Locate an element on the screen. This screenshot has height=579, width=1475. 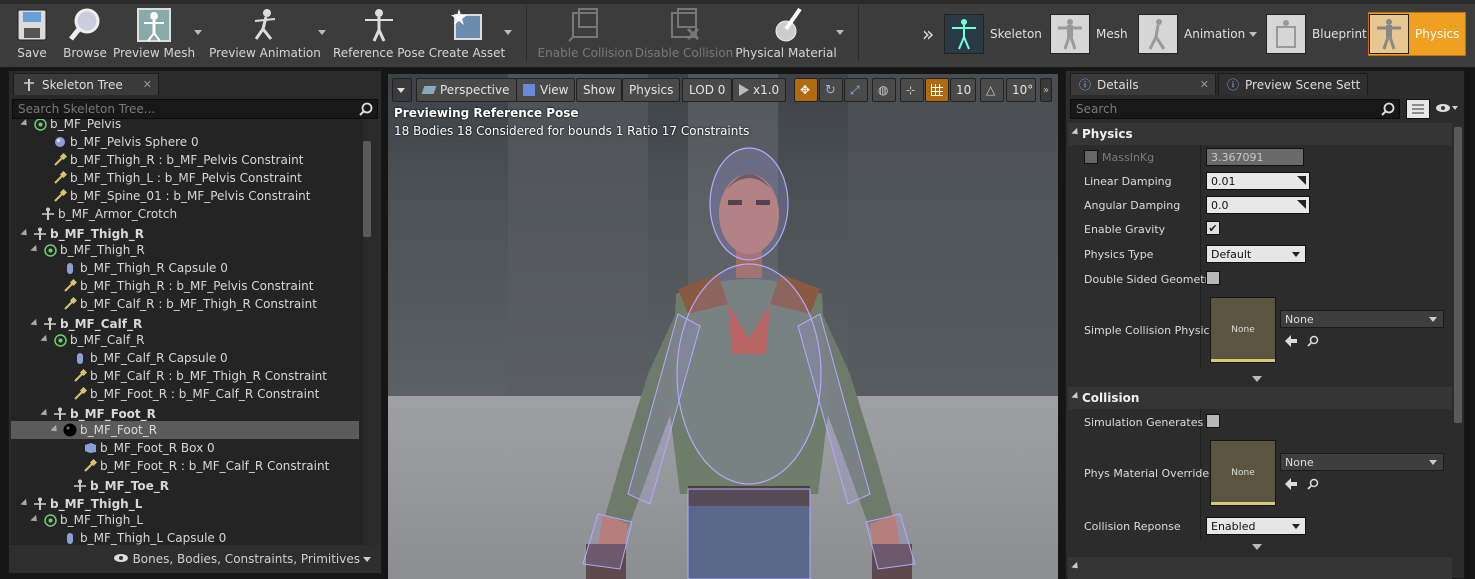
surface-snap-button: ⊹ is located at coordinates (912, 90).